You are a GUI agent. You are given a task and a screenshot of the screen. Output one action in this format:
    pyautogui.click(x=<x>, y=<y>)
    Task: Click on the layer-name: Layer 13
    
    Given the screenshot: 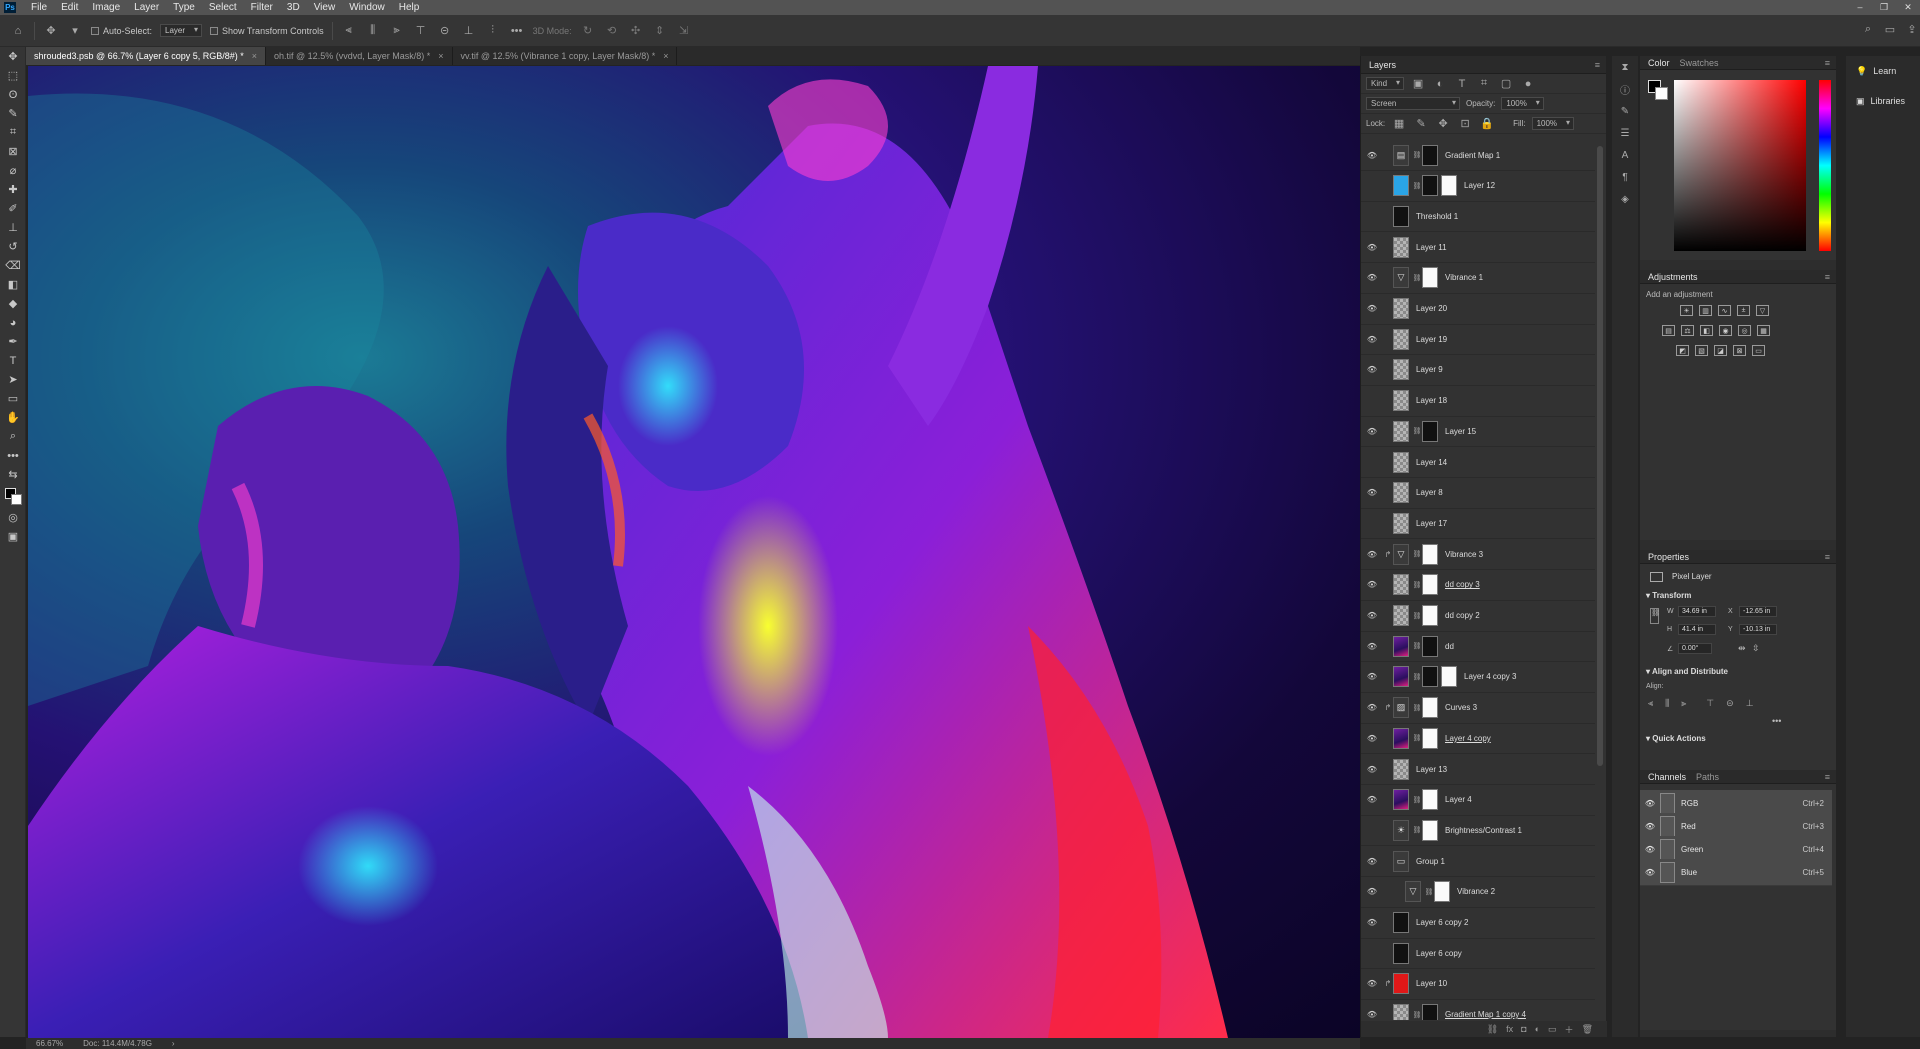 What is the action you would take?
    pyautogui.click(x=1431, y=769)
    